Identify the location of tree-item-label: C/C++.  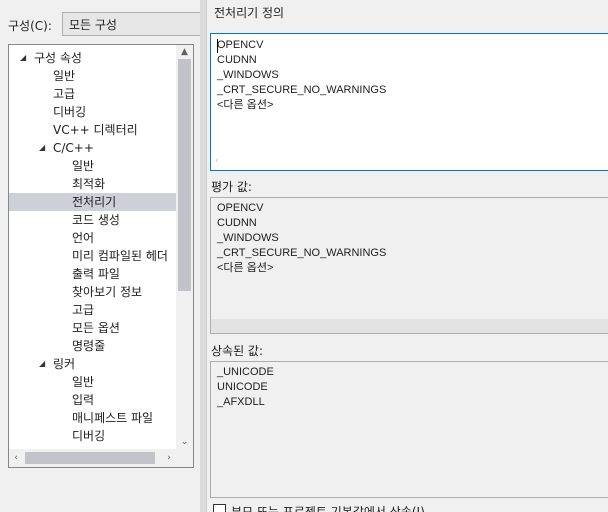
(73, 148).